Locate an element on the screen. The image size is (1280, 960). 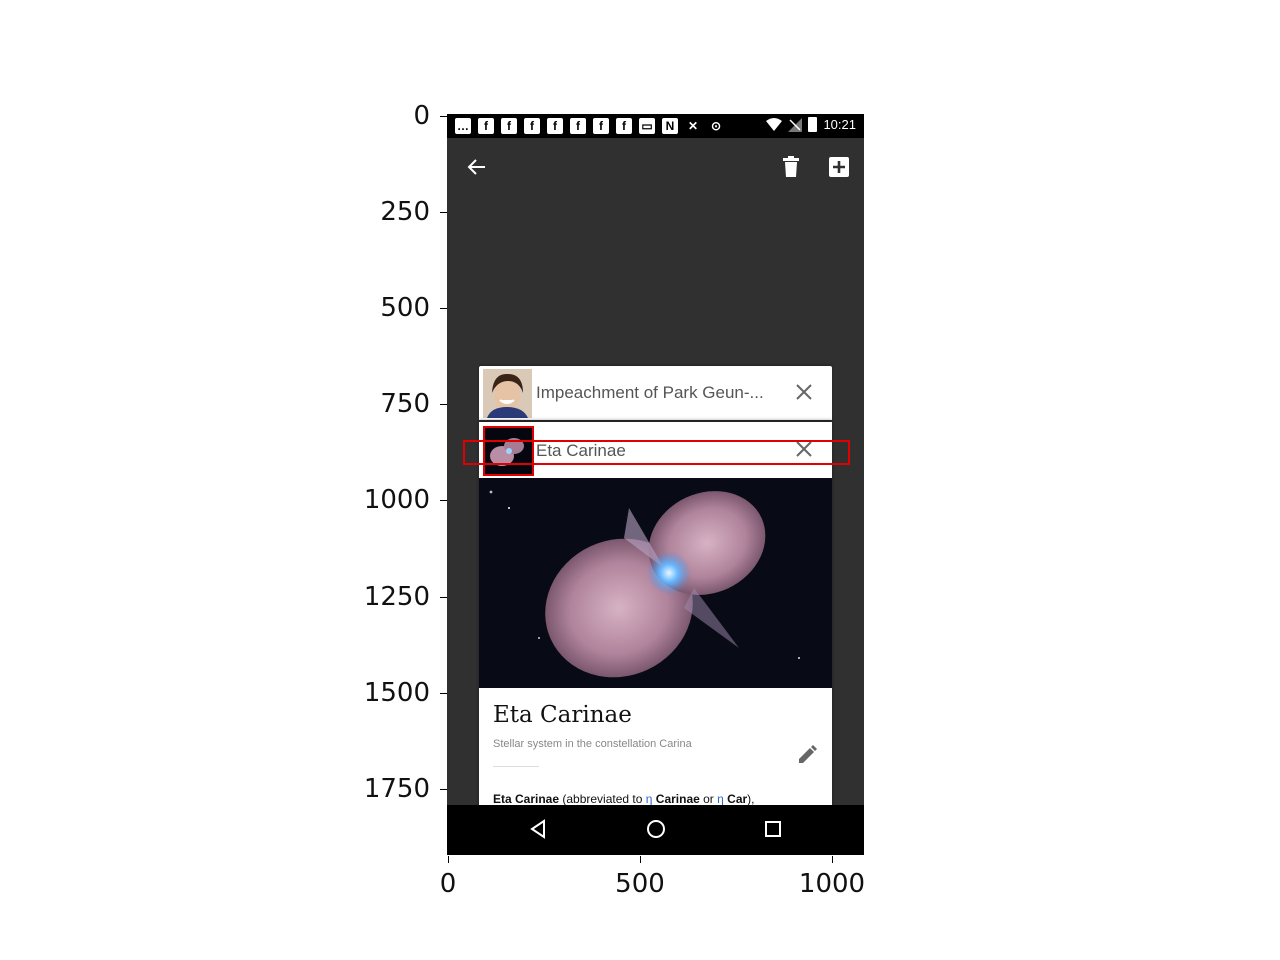
body-text: ), is located at coordinates (751, 799).